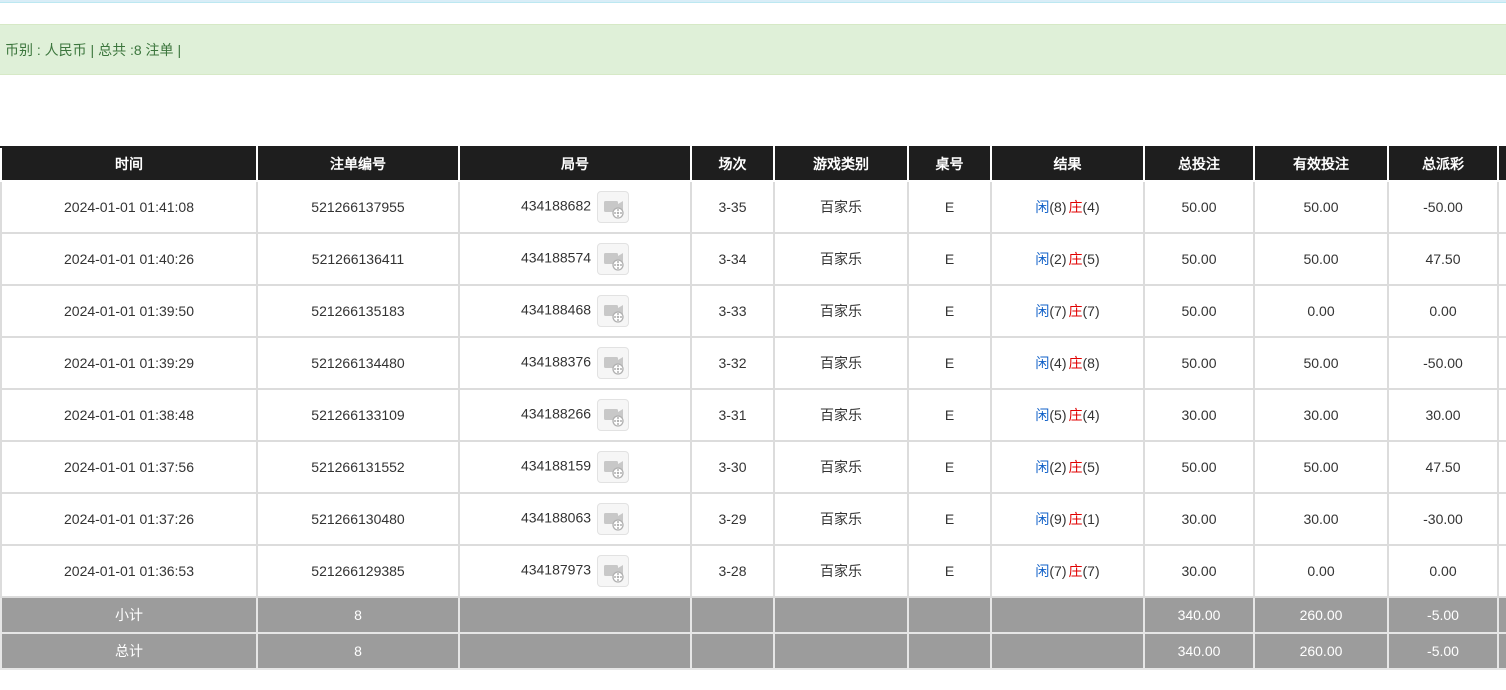  What do you see at coordinates (358, 207) in the screenshot?
I see `cell-bet-no: 521266137955` at bounding box center [358, 207].